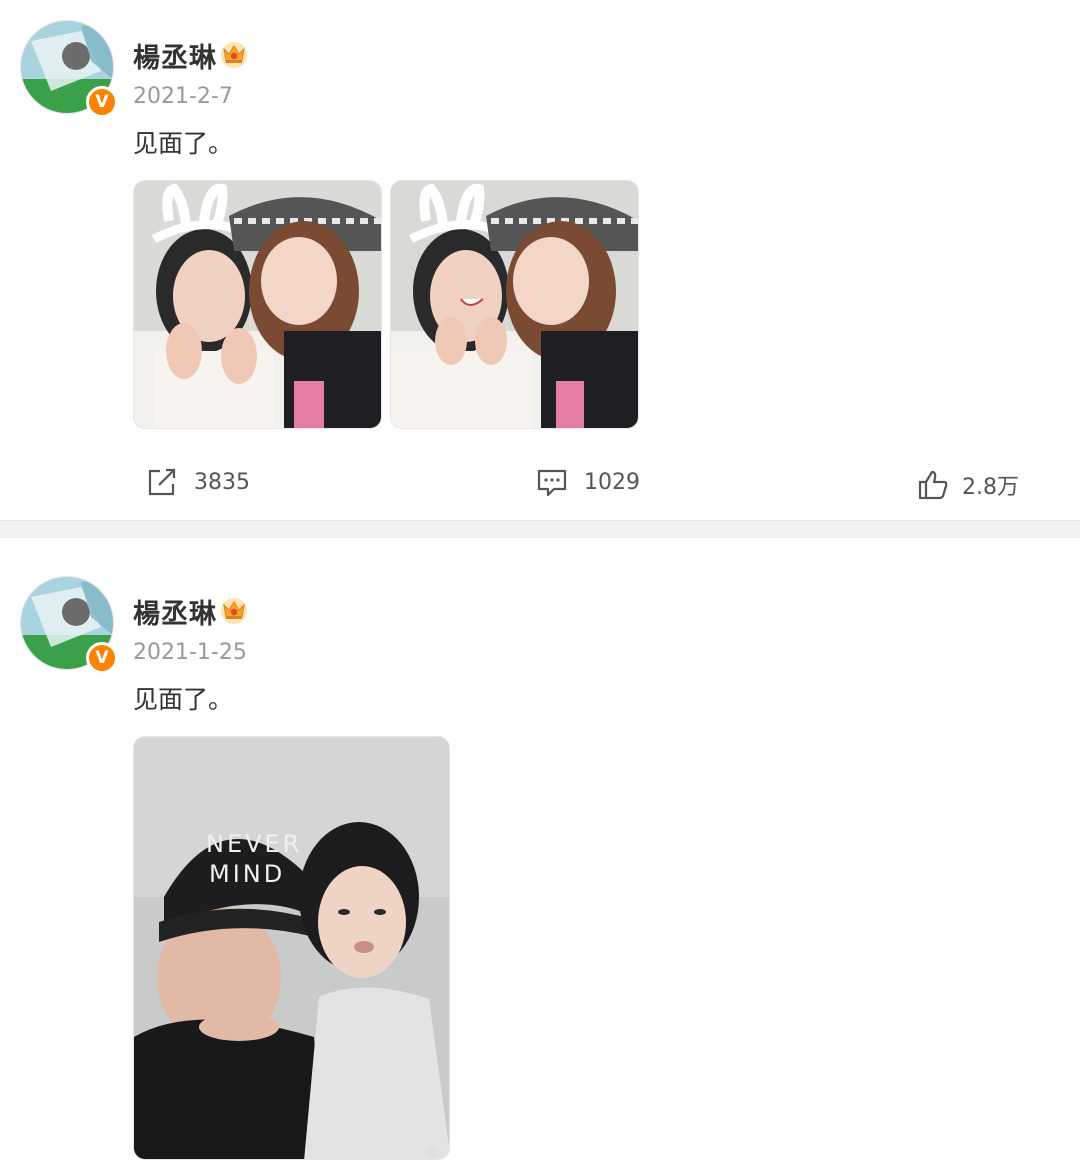 The image size is (1080, 1176). I want to click on repost-count: 3835, so click(222, 482).